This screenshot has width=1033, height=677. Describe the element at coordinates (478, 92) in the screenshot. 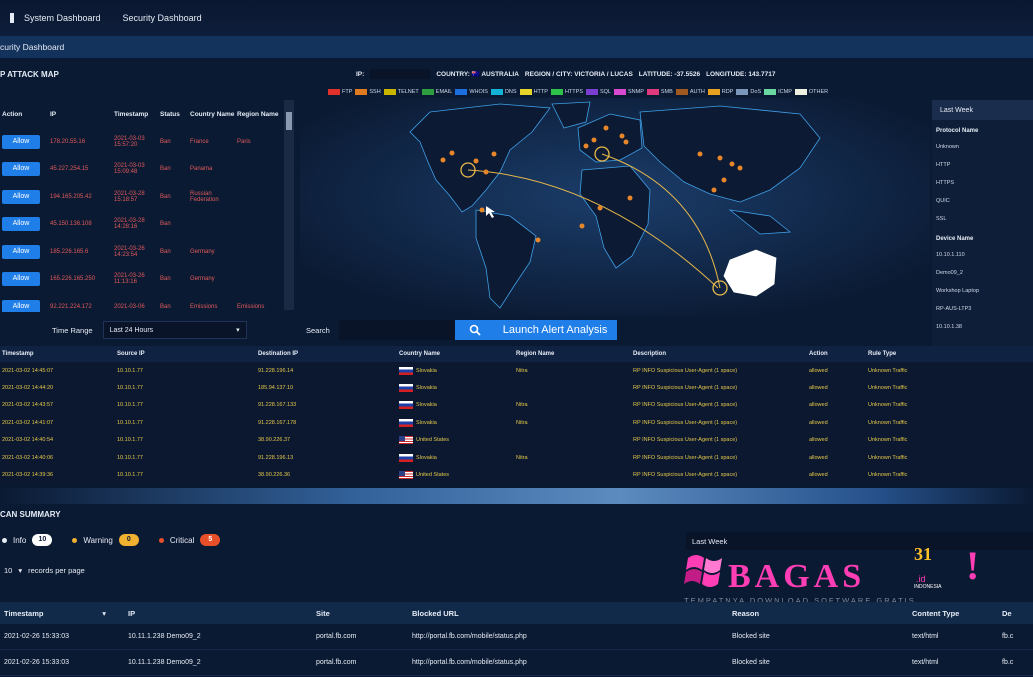

I see `legend-label: WHOIS` at that location.